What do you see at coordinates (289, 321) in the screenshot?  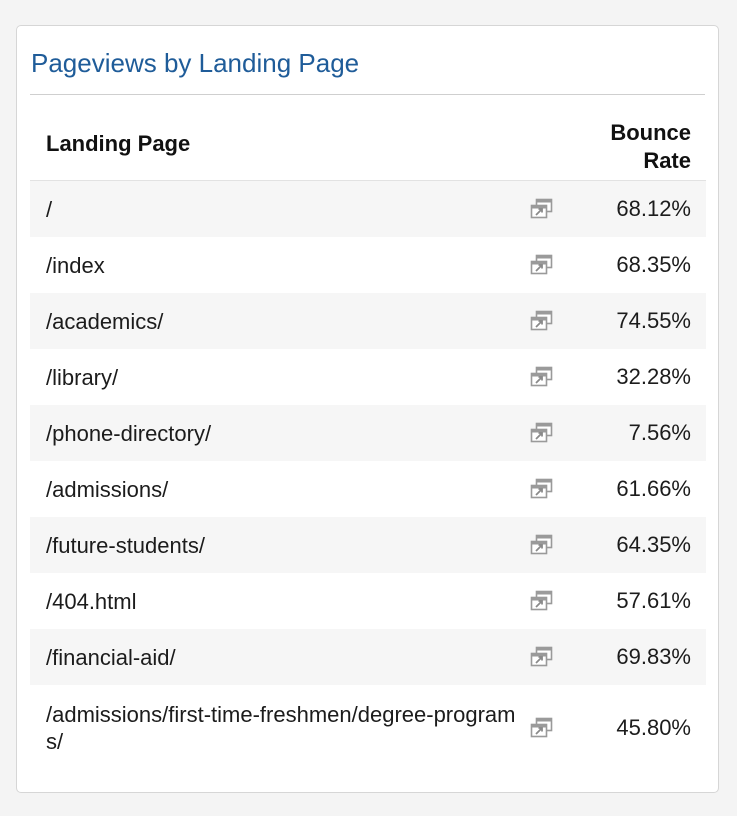 I see `landing-page-link: /academics/` at bounding box center [289, 321].